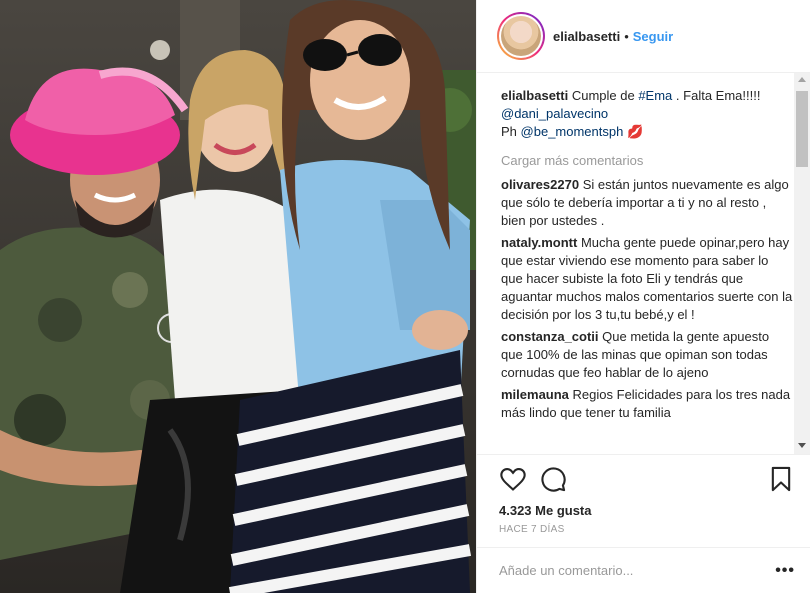 This screenshot has width=810, height=593. I want to click on more-options-icon: •••, so click(785, 571).